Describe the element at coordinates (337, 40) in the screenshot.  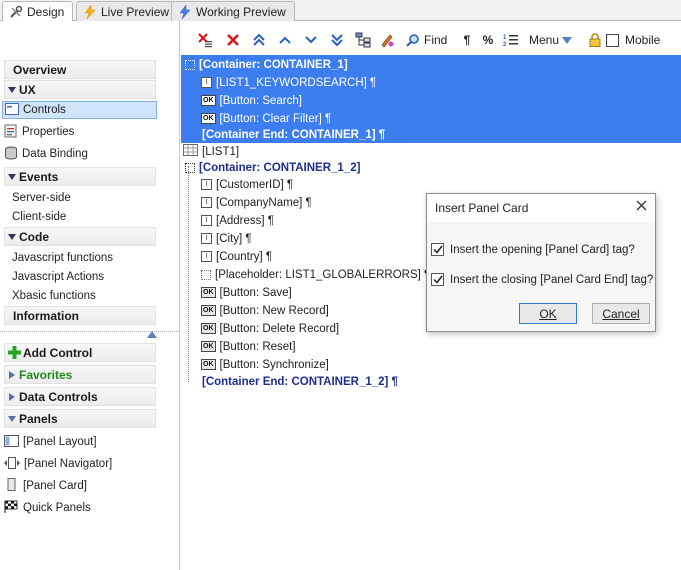
I see `move-to-bottom-button` at that location.